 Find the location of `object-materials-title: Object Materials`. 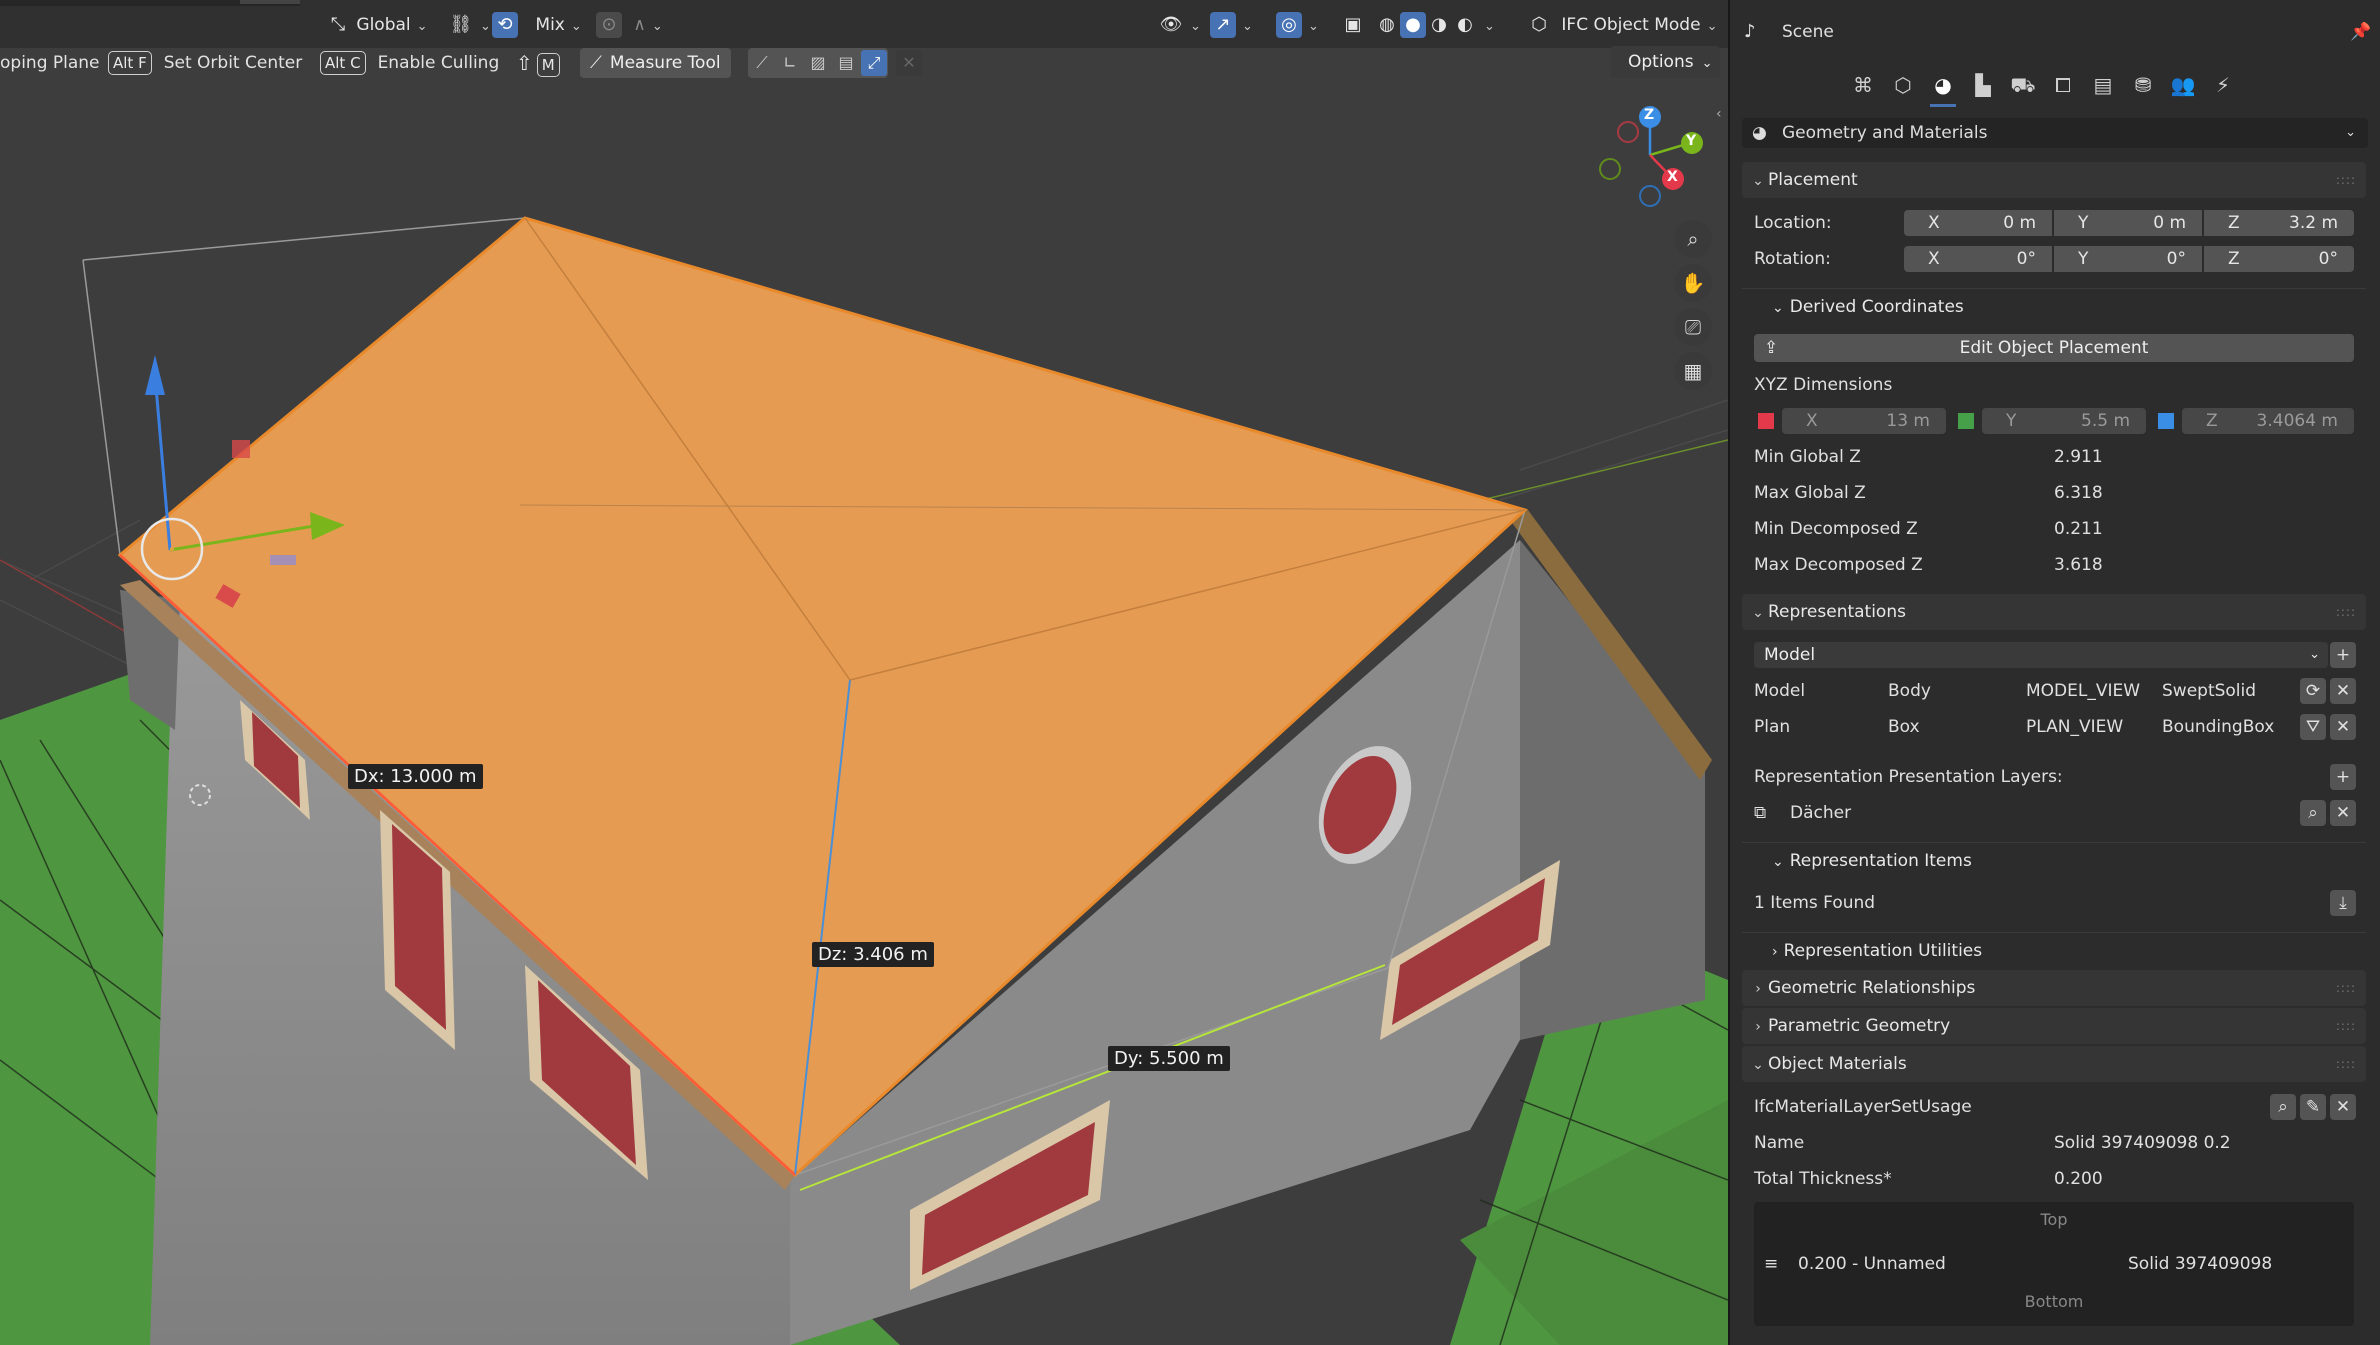

object-materials-title: Object Materials is located at coordinates (1837, 1064).